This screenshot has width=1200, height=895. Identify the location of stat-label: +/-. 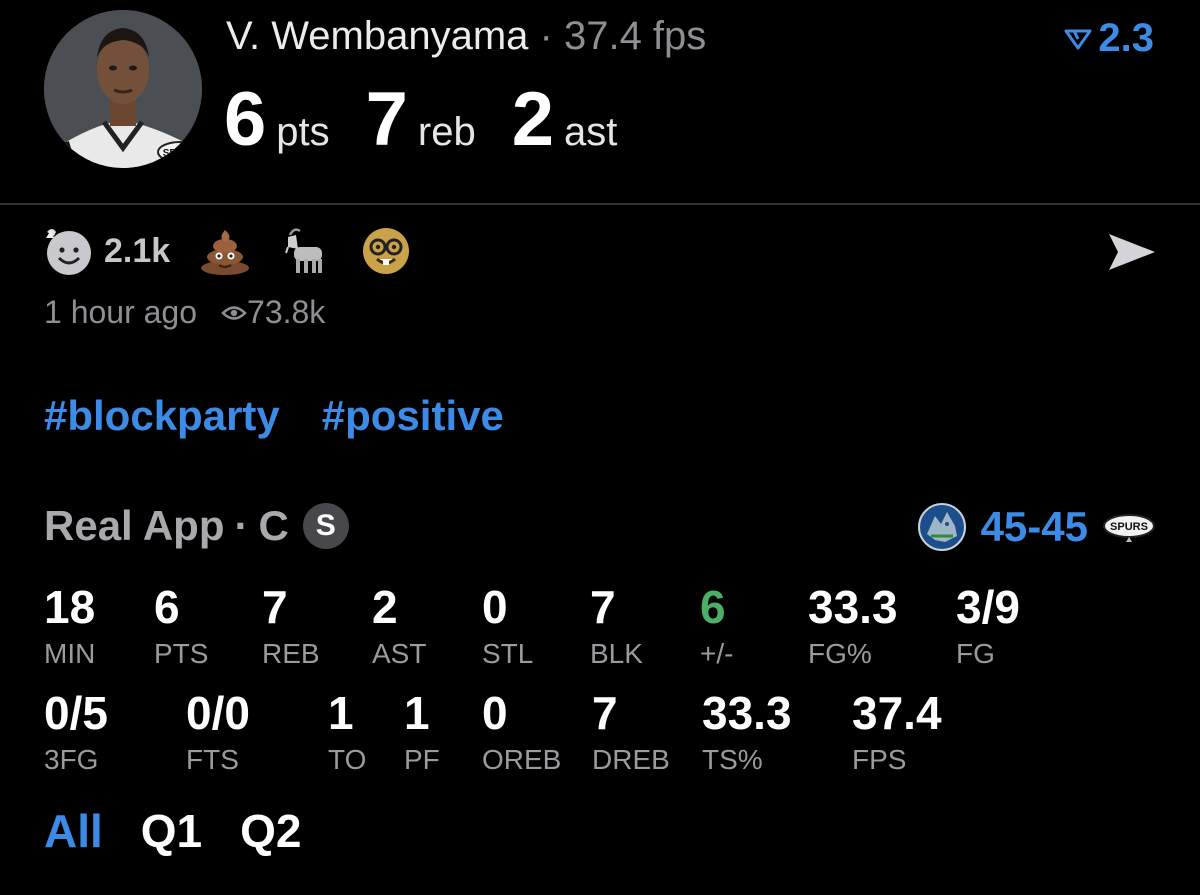
(717, 653).